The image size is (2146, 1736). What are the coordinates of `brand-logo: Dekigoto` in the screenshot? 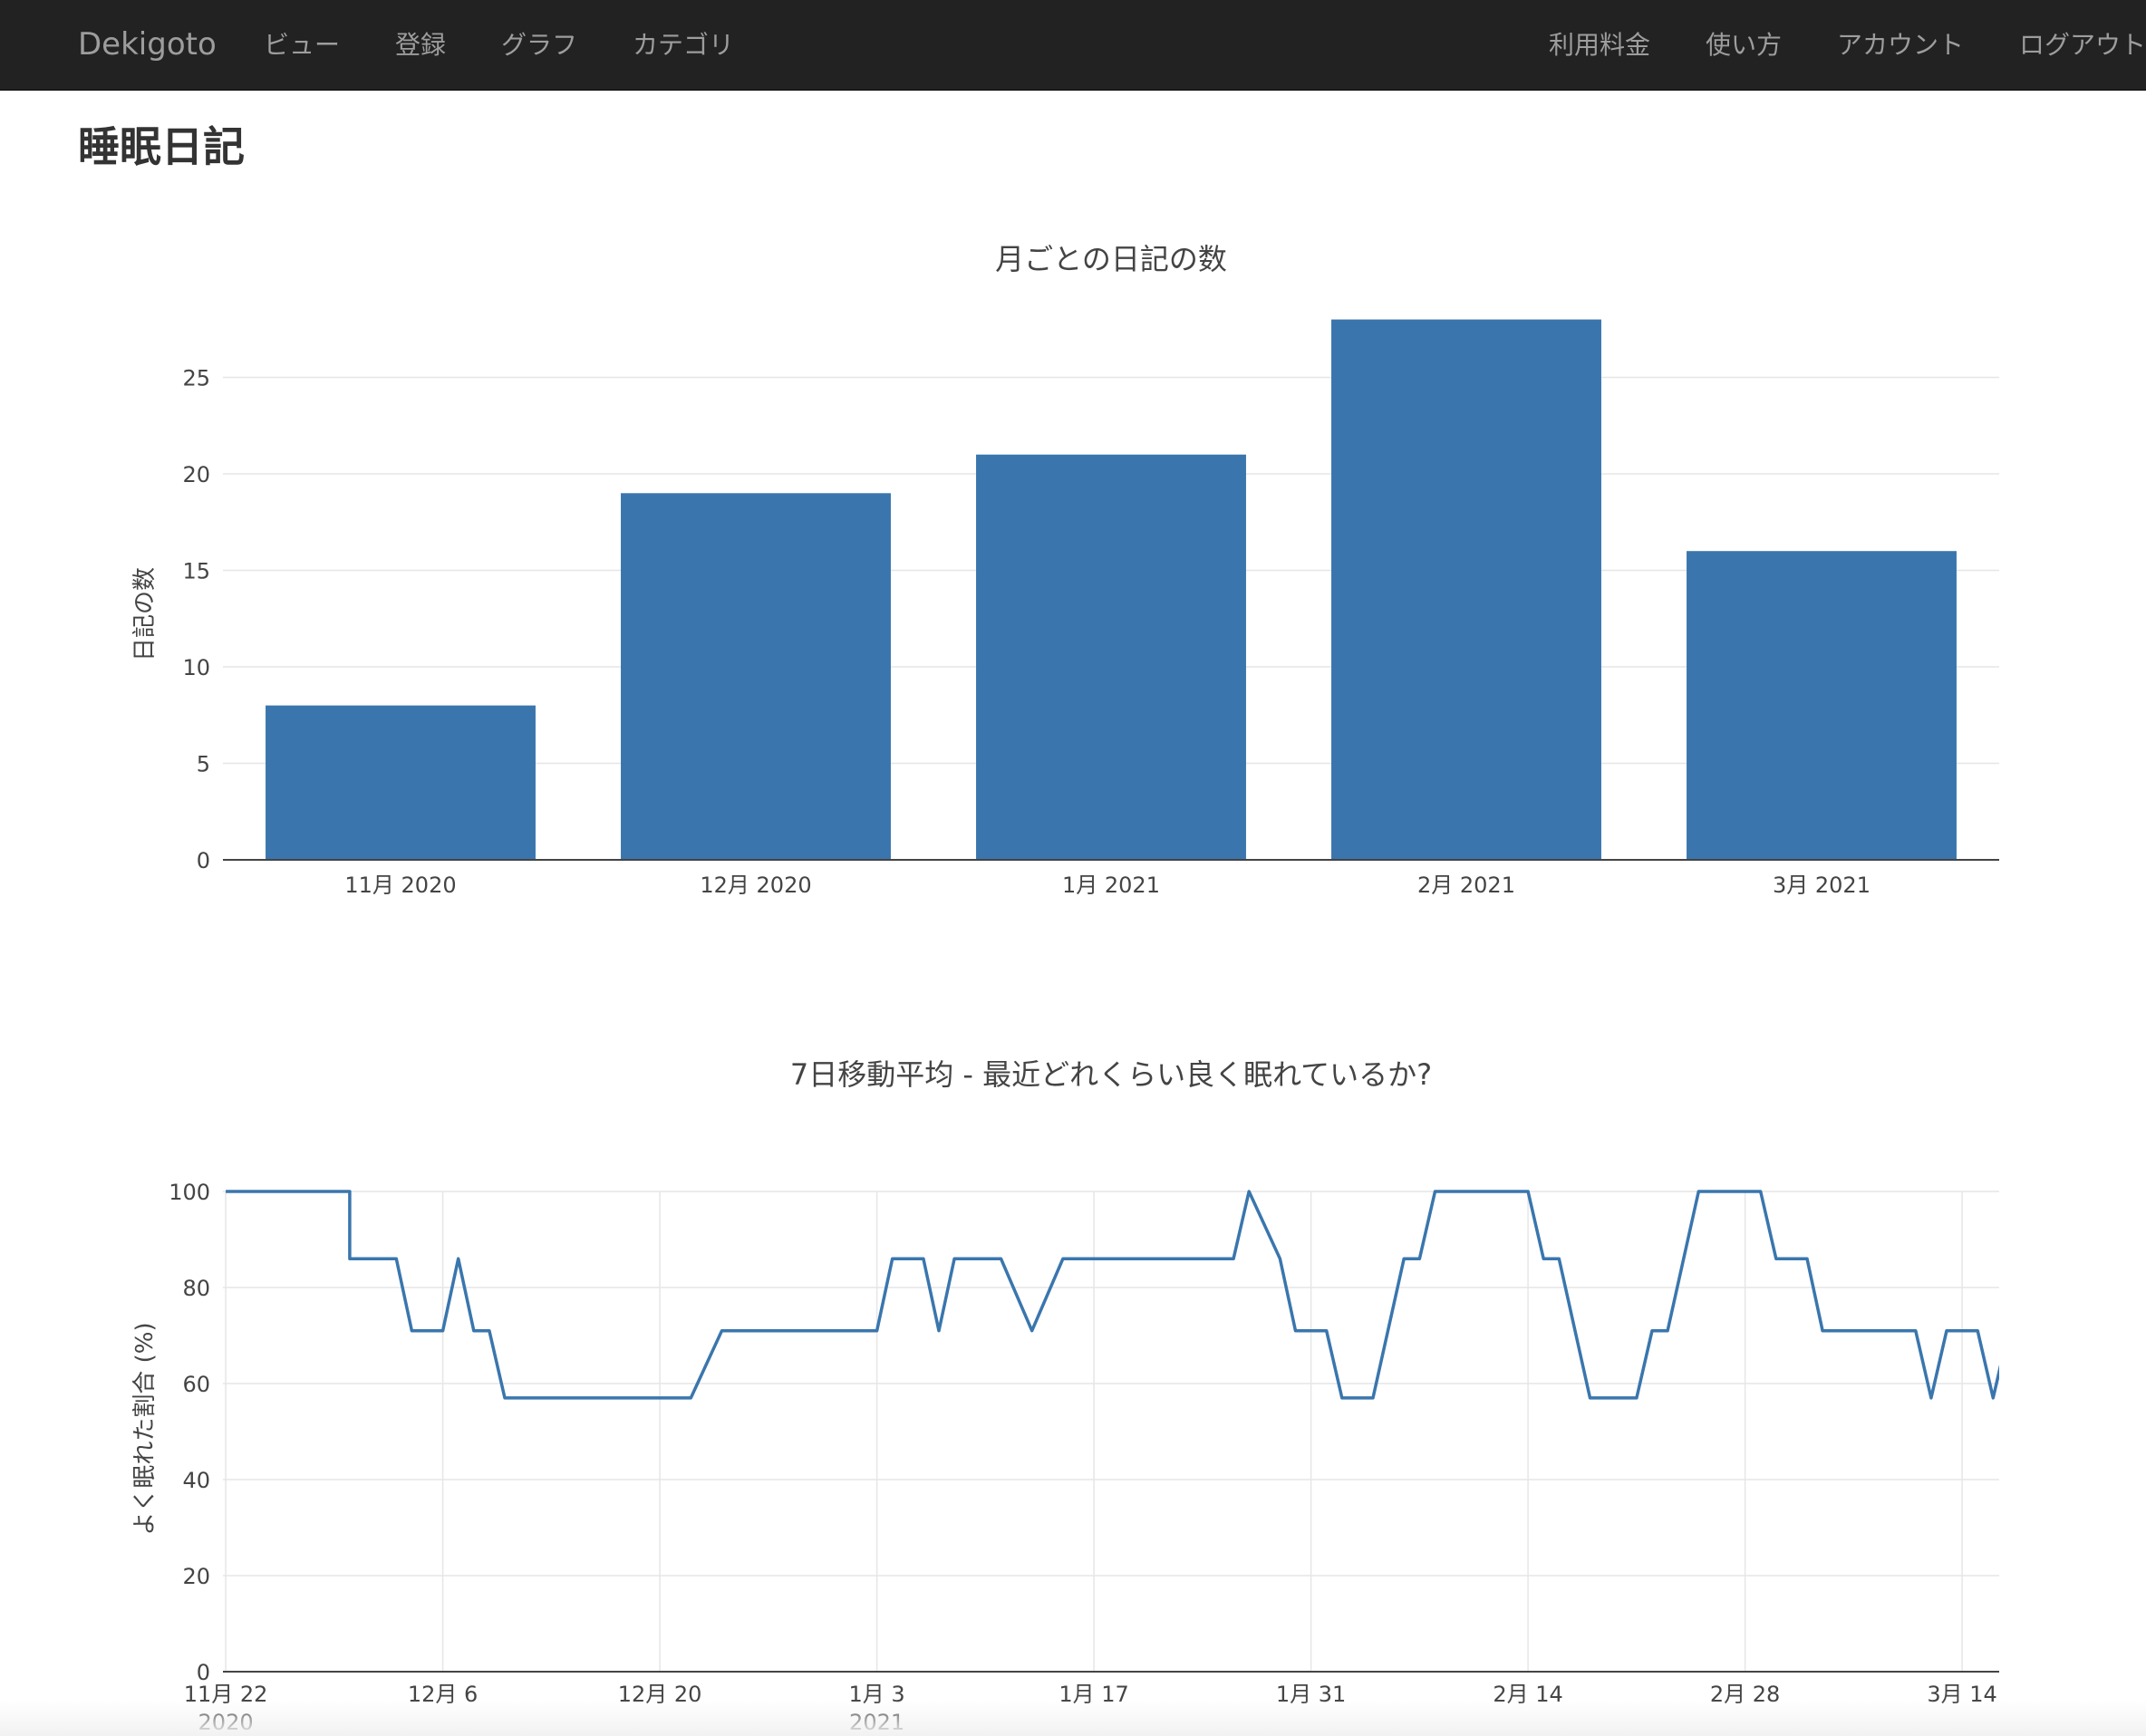 It's located at (147, 45).